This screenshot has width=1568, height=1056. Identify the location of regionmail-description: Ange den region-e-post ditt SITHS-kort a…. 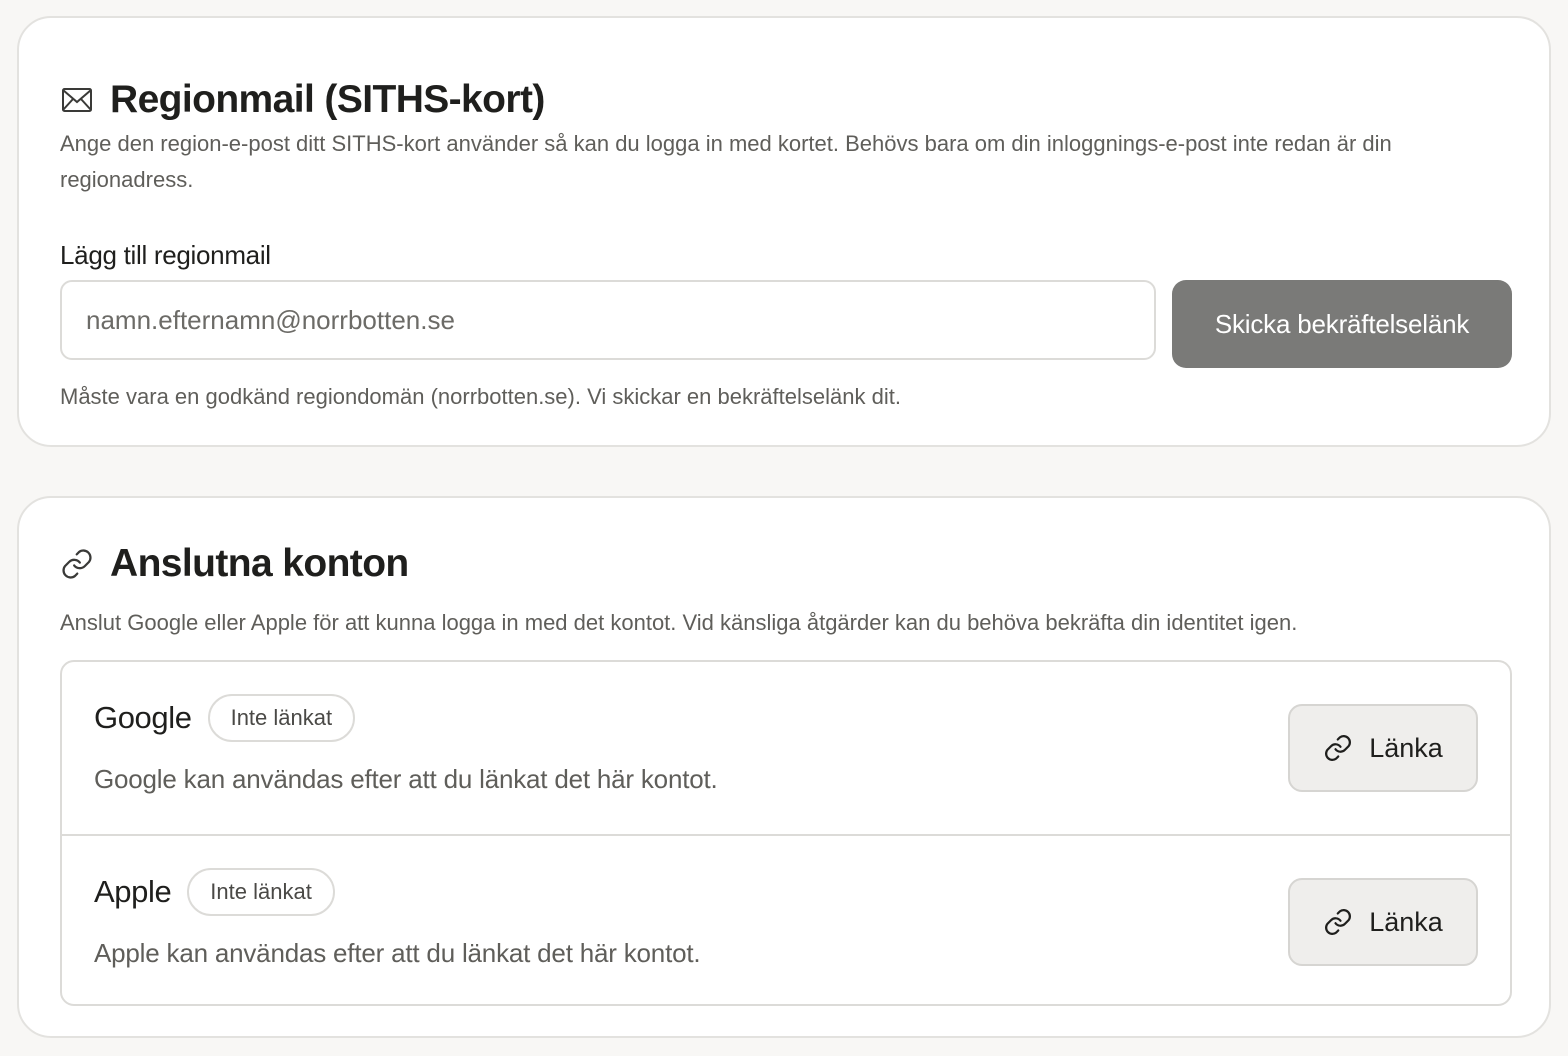
(726, 161).